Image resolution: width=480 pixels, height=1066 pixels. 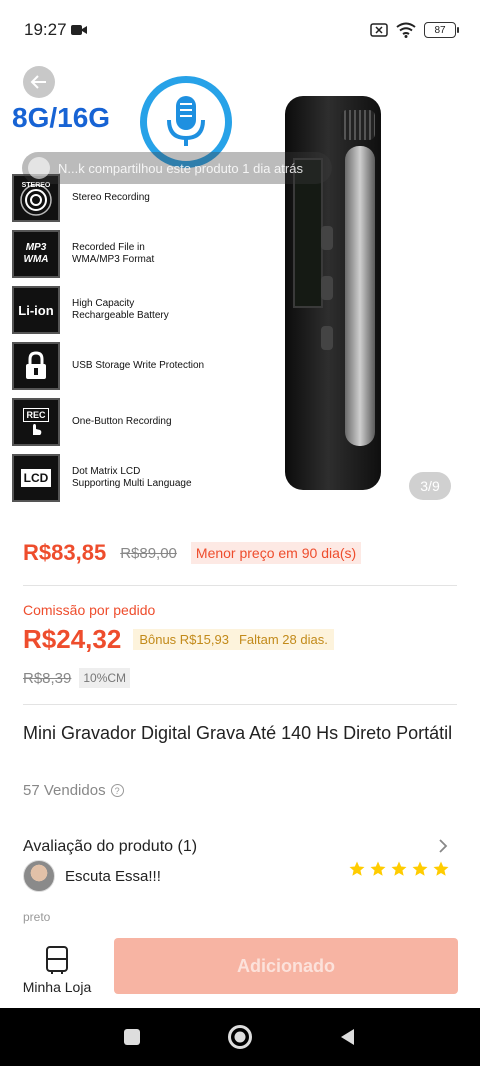 What do you see at coordinates (78, 30) in the screenshot?
I see `video-camera-icon` at bounding box center [78, 30].